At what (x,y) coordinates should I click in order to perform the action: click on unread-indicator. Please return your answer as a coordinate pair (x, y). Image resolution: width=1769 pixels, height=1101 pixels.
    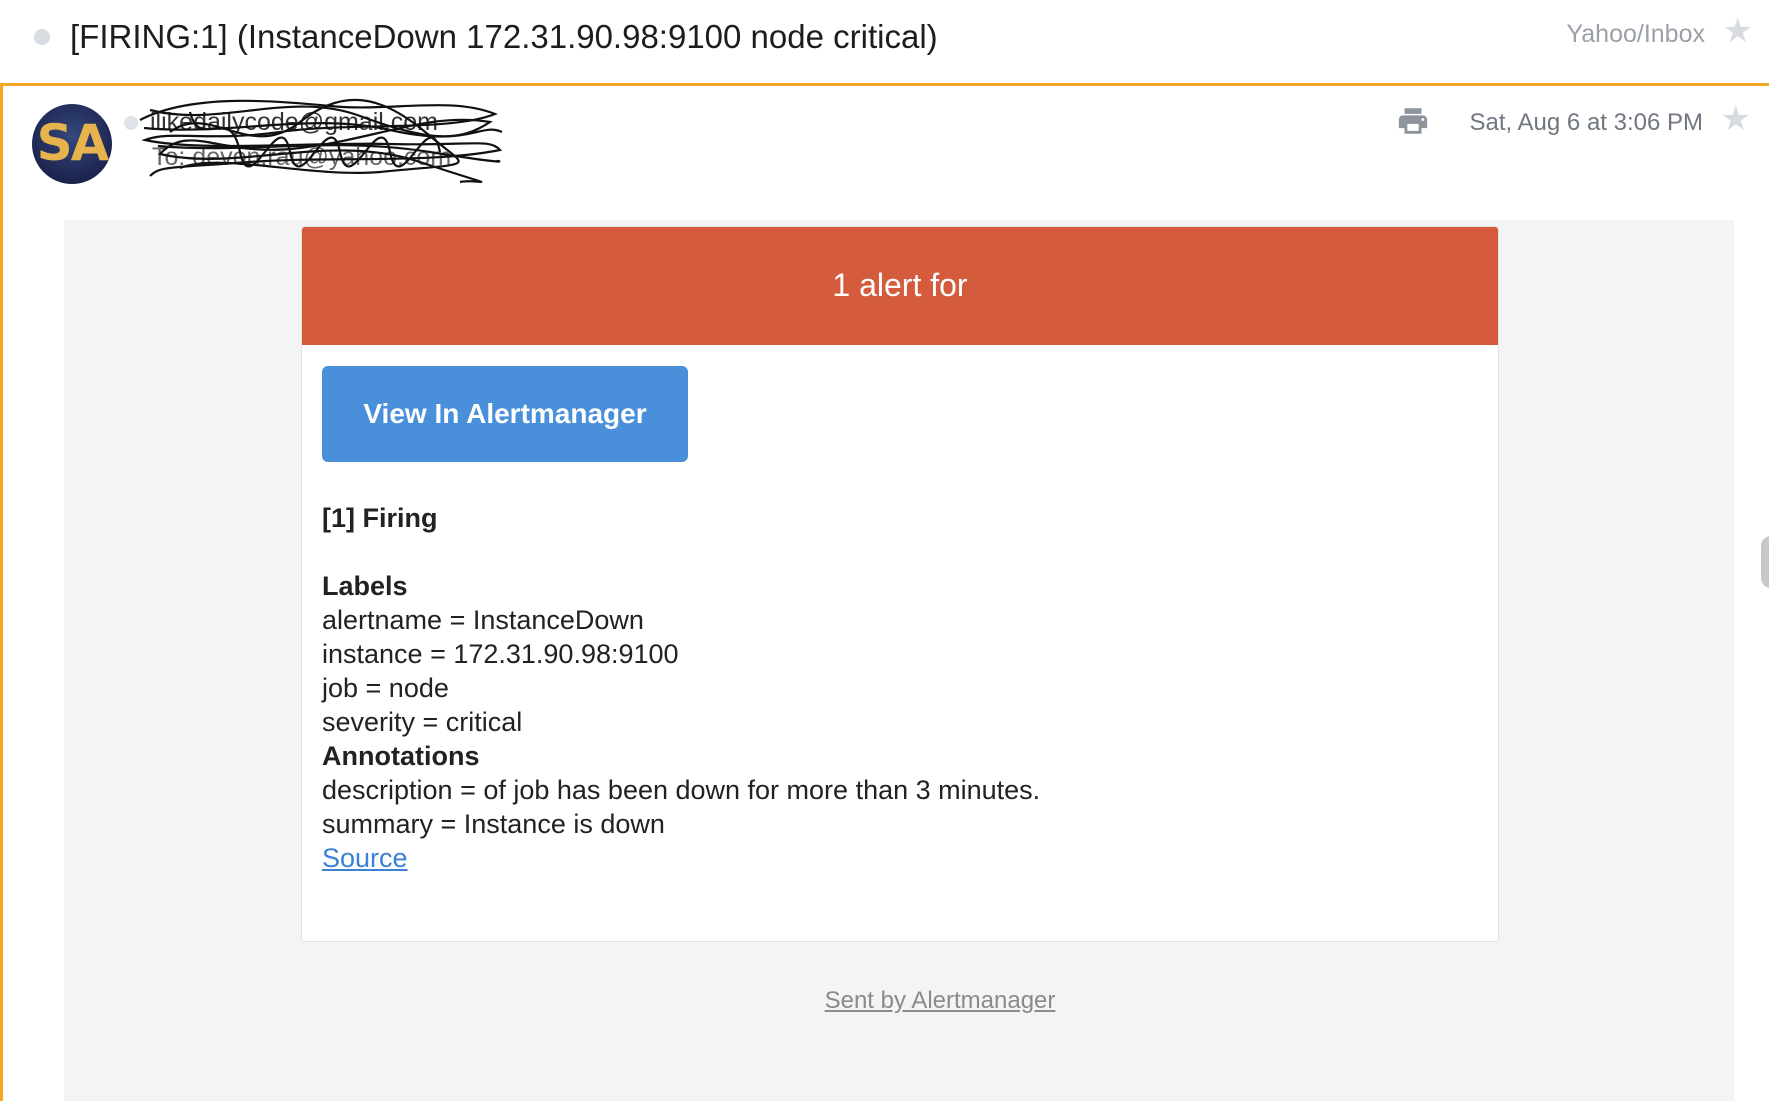
    Looking at the image, I should click on (42, 37).